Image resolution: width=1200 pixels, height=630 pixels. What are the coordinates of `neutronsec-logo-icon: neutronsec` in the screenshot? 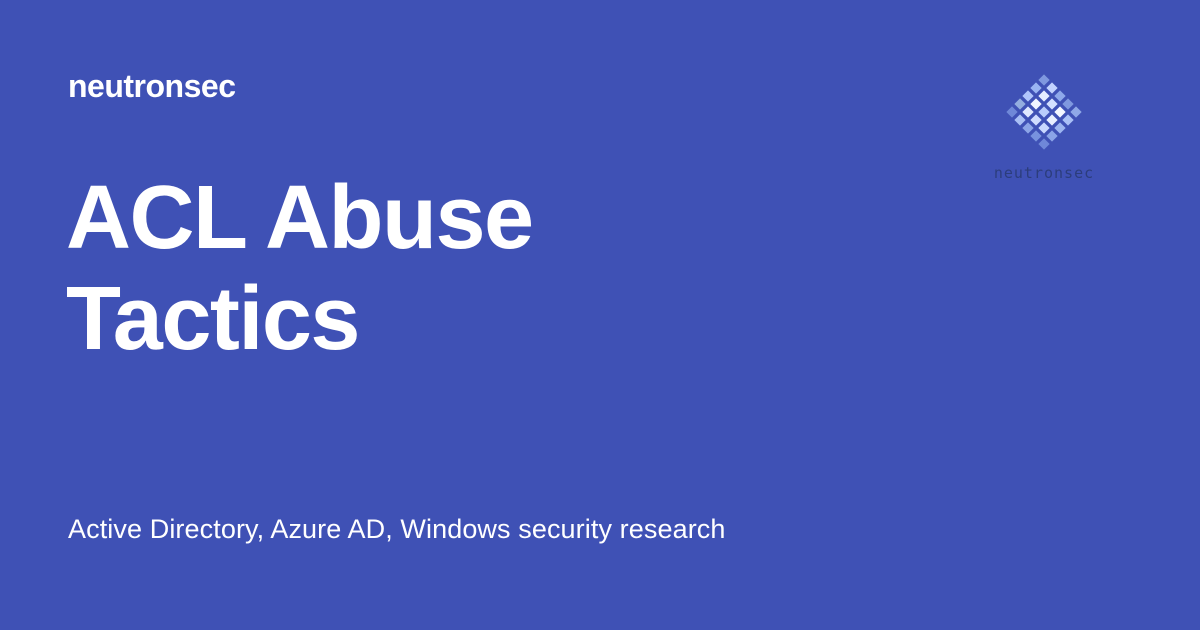 It's located at (1045, 129).